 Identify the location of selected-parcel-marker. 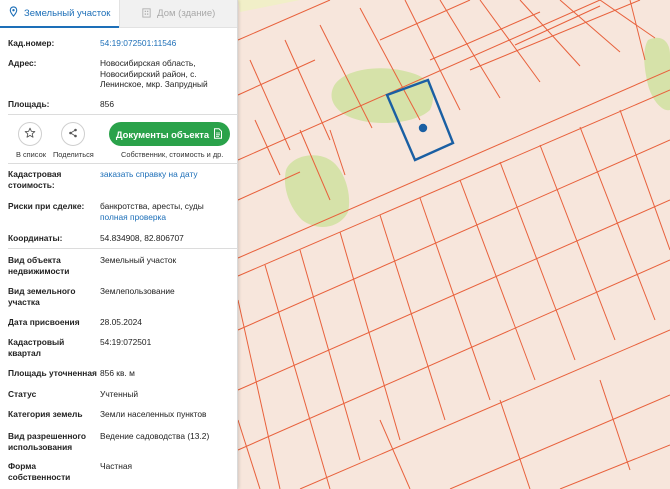
(423, 128).